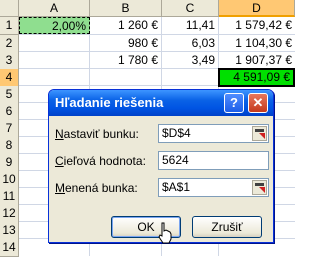 Image resolution: width=320 pixels, height=257 pixels. I want to click on row-header-1: 1, so click(9, 26).